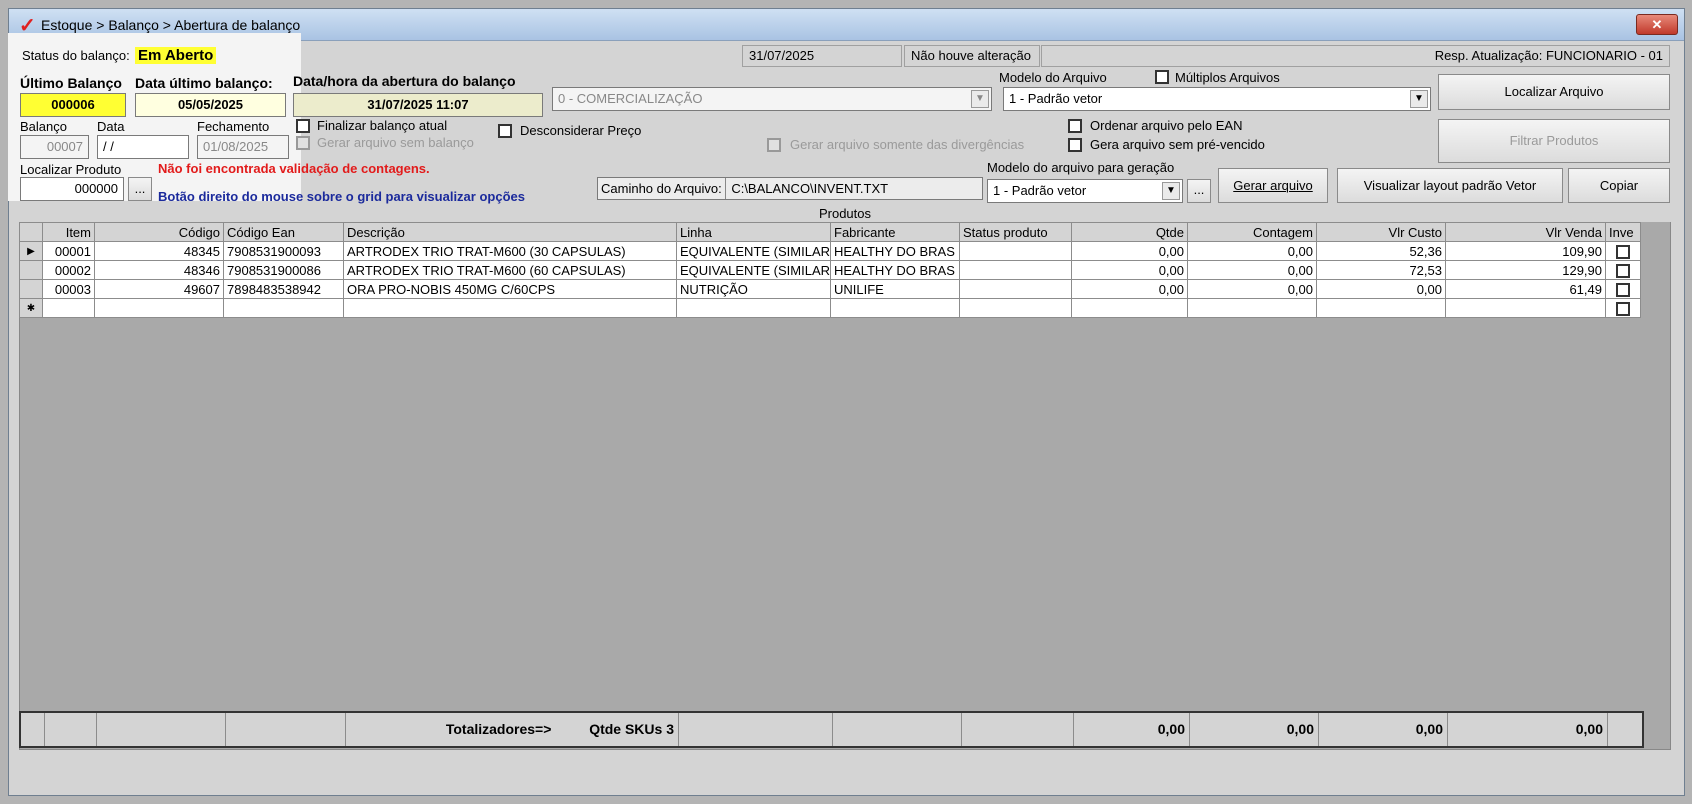 The width and height of the screenshot is (1692, 804). Describe the element at coordinates (68, 289) in the screenshot. I see `item-cell: 00003` at that location.